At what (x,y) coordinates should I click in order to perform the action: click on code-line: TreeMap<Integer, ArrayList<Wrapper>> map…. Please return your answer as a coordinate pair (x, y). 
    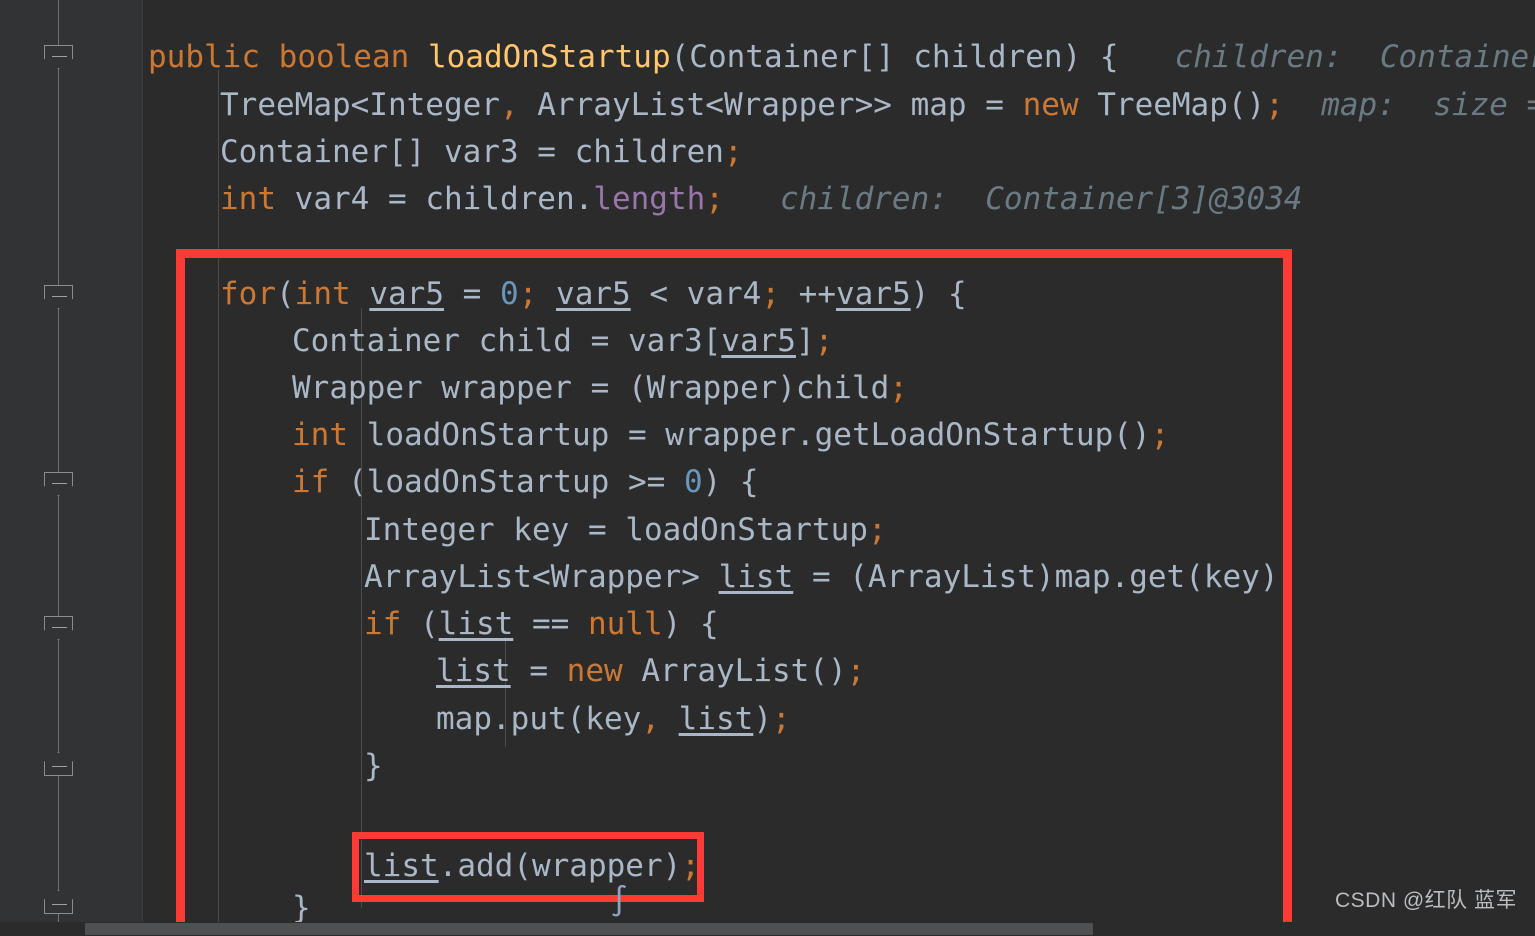
    Looking at the image, I should click on (839, 105).